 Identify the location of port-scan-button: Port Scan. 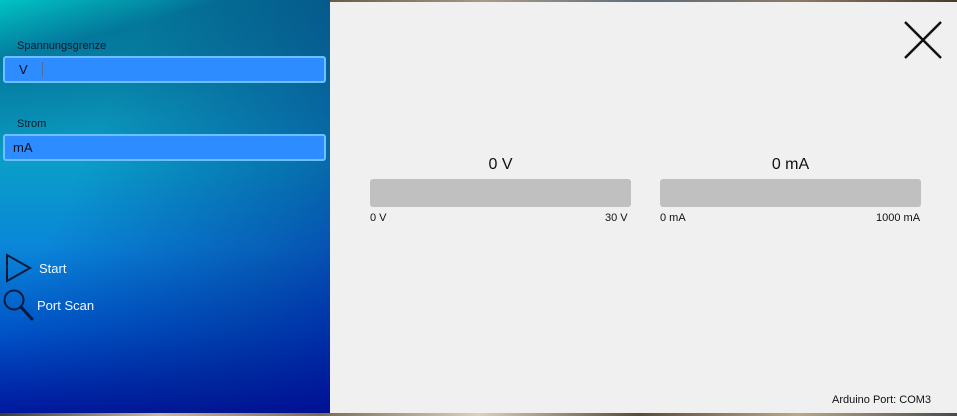
(48, 305).